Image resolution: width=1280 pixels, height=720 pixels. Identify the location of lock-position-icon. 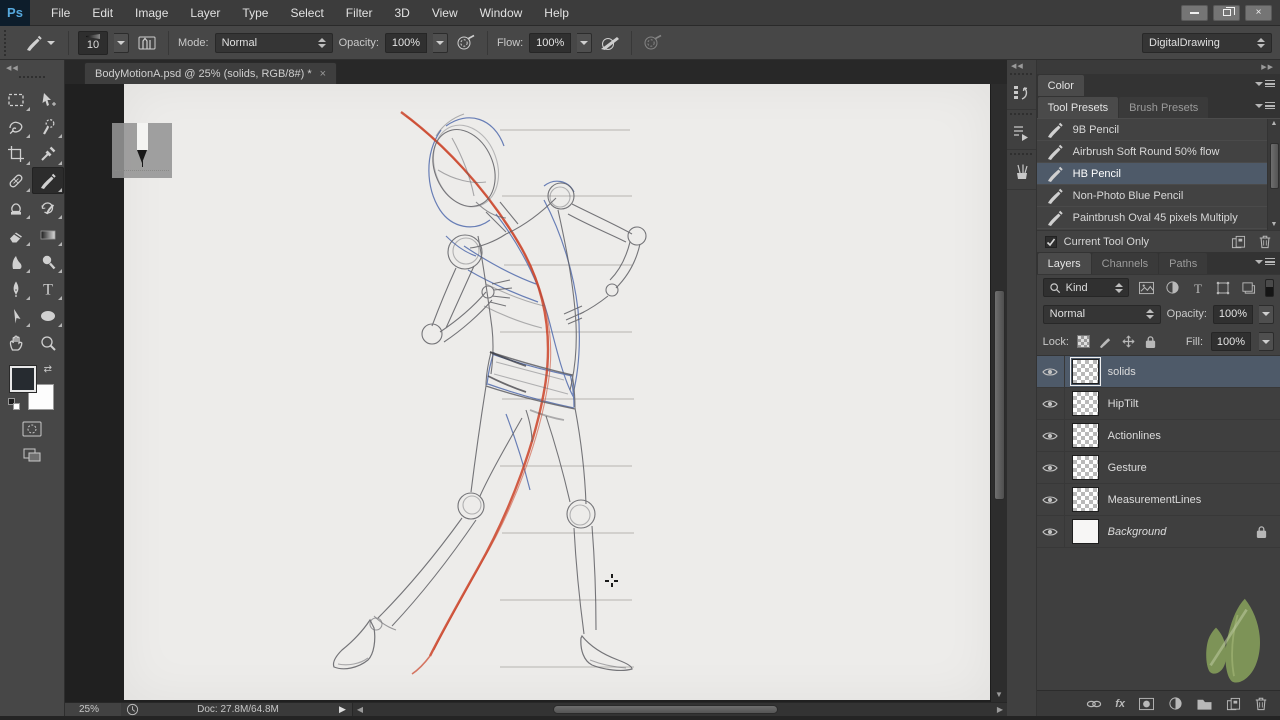
(1128, 341).